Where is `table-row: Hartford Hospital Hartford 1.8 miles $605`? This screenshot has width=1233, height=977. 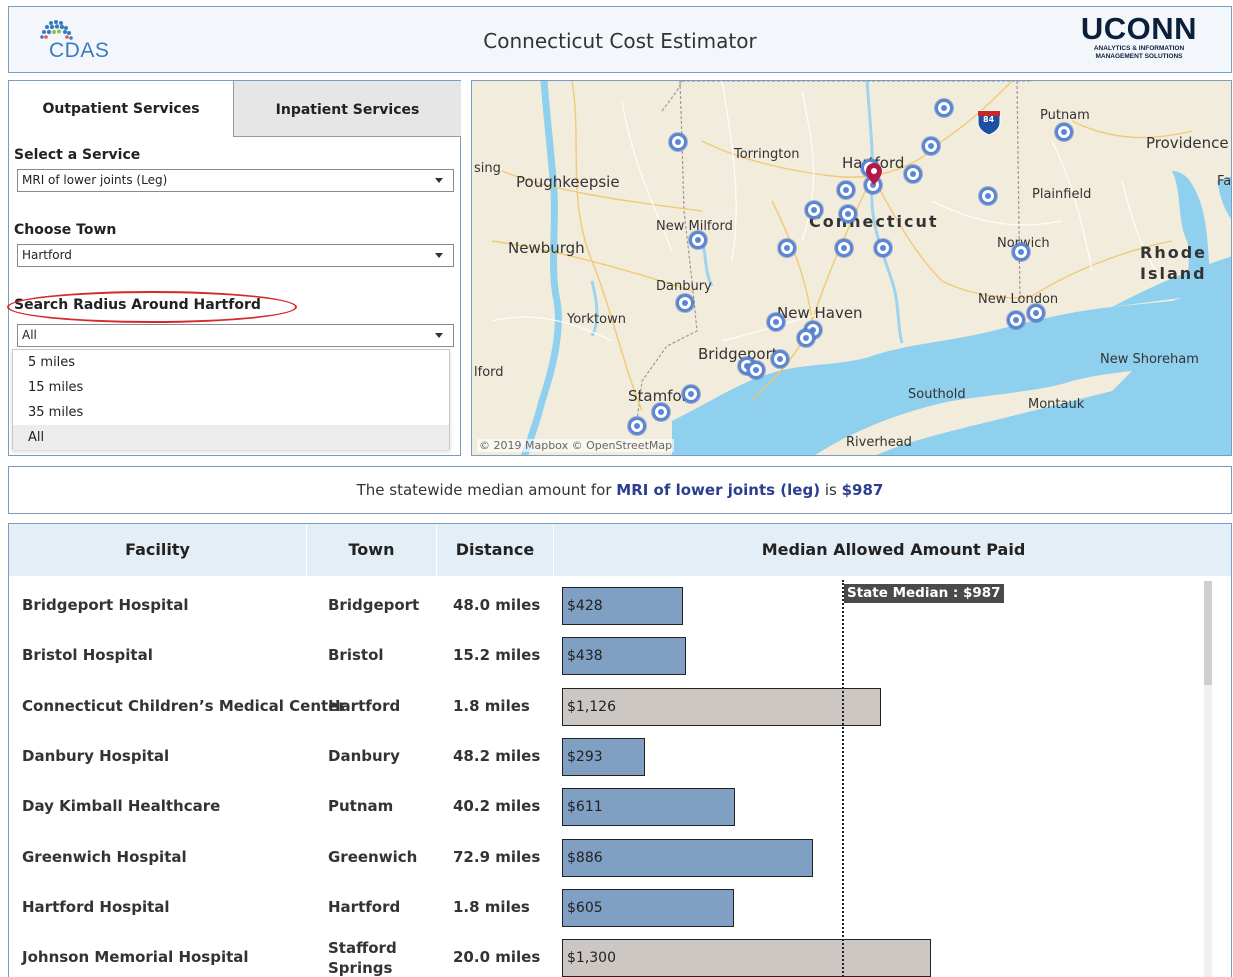
table-row: Hartford Hospital Hartford 1.8 miles $605 is located at coordinates (620, 908).